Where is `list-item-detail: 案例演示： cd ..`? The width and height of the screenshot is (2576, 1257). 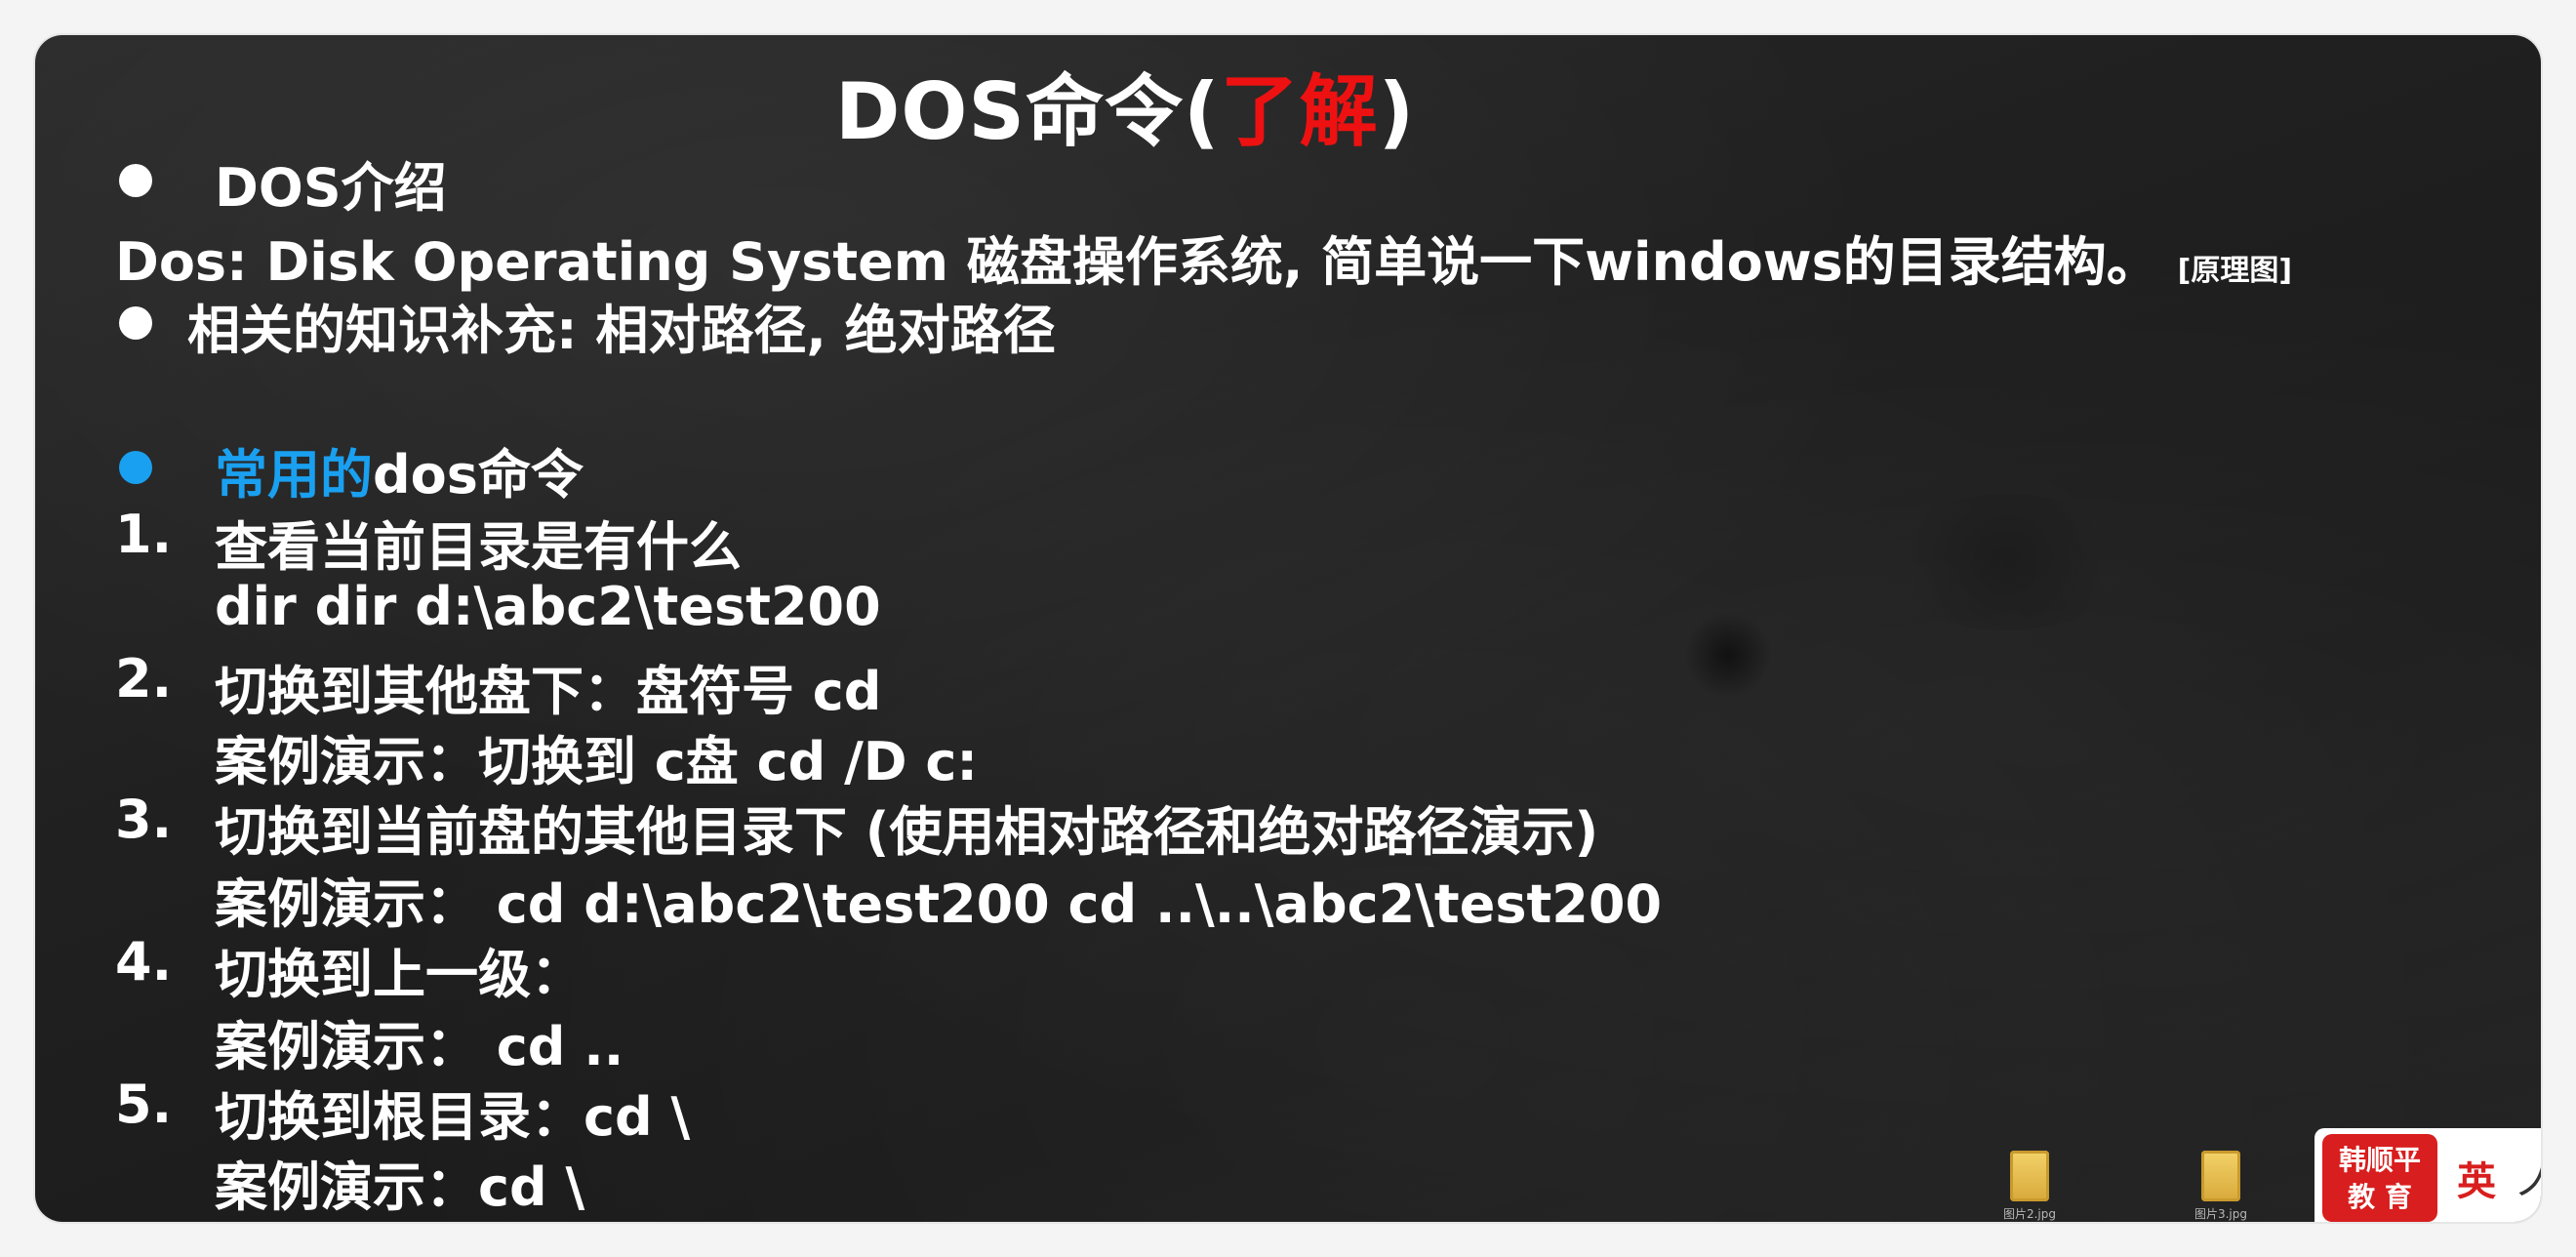 list-item-detail: 案例演示： cd .. is located at coordinates (419, 1046).